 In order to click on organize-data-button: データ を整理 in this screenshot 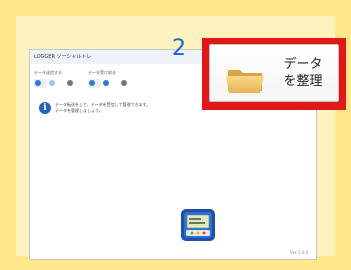, I will do `click(274, 73)`.